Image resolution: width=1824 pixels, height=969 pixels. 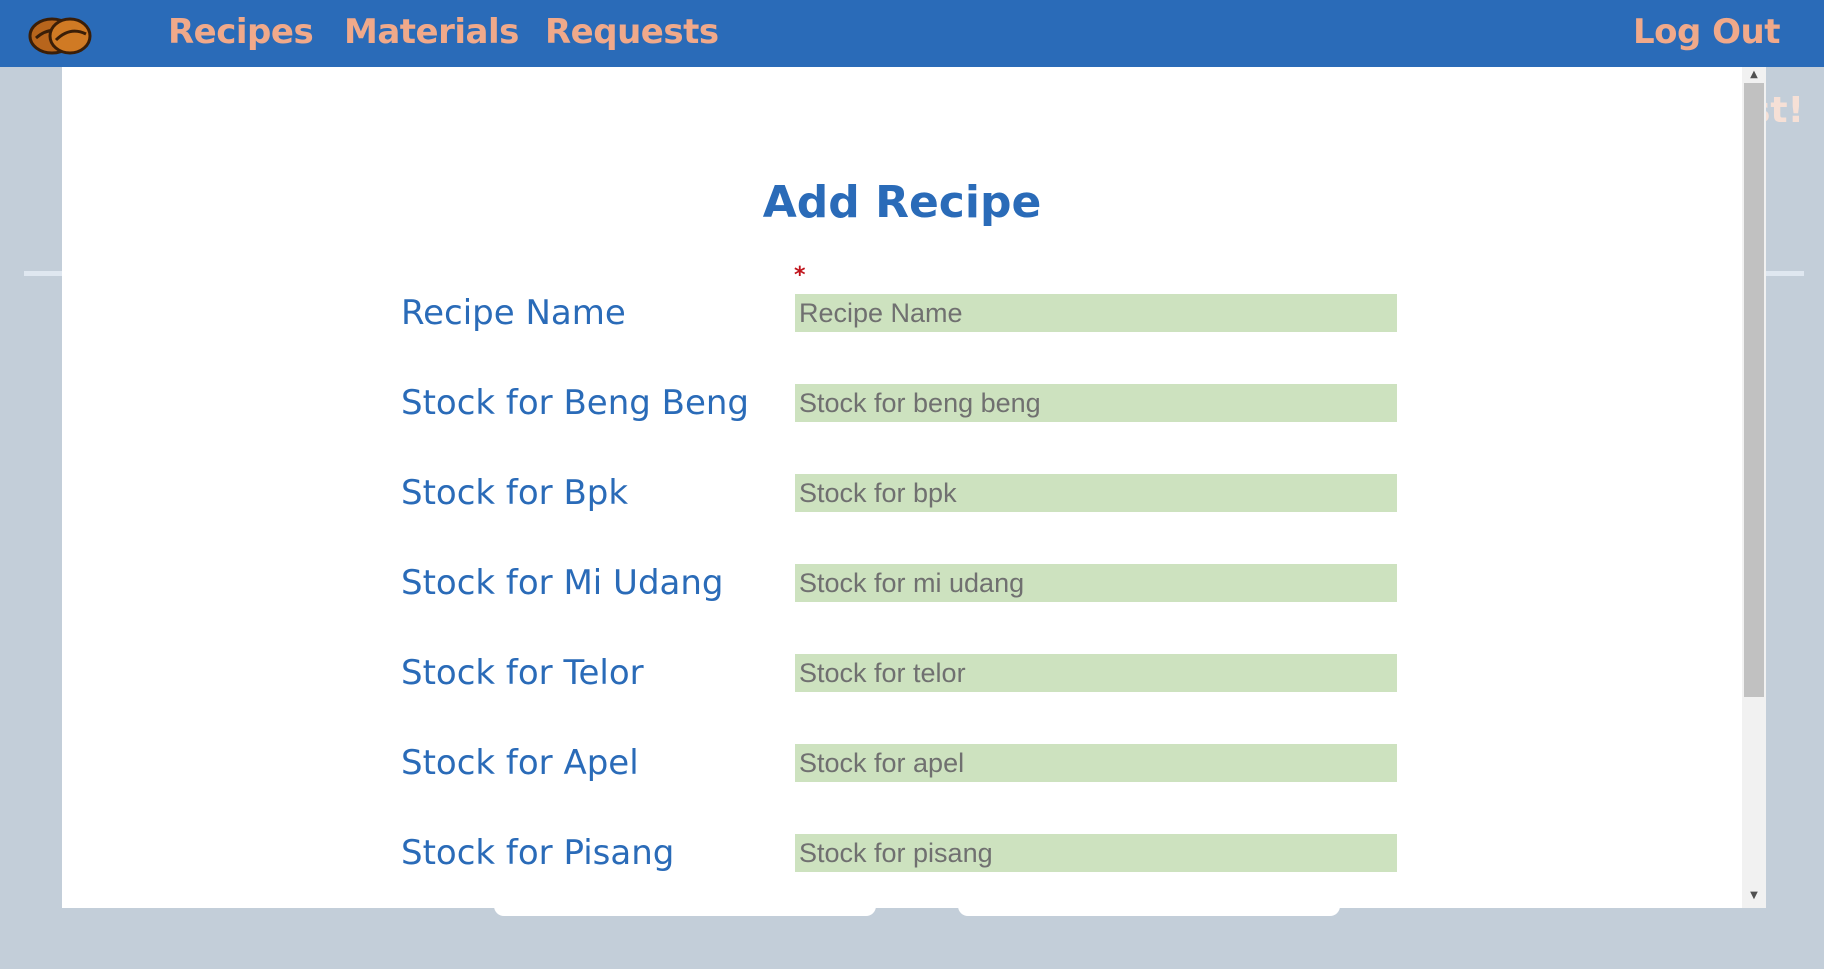 I want to click on top-navbar: Recipes Materials Requests Log Out, so click(x=912, y=33).